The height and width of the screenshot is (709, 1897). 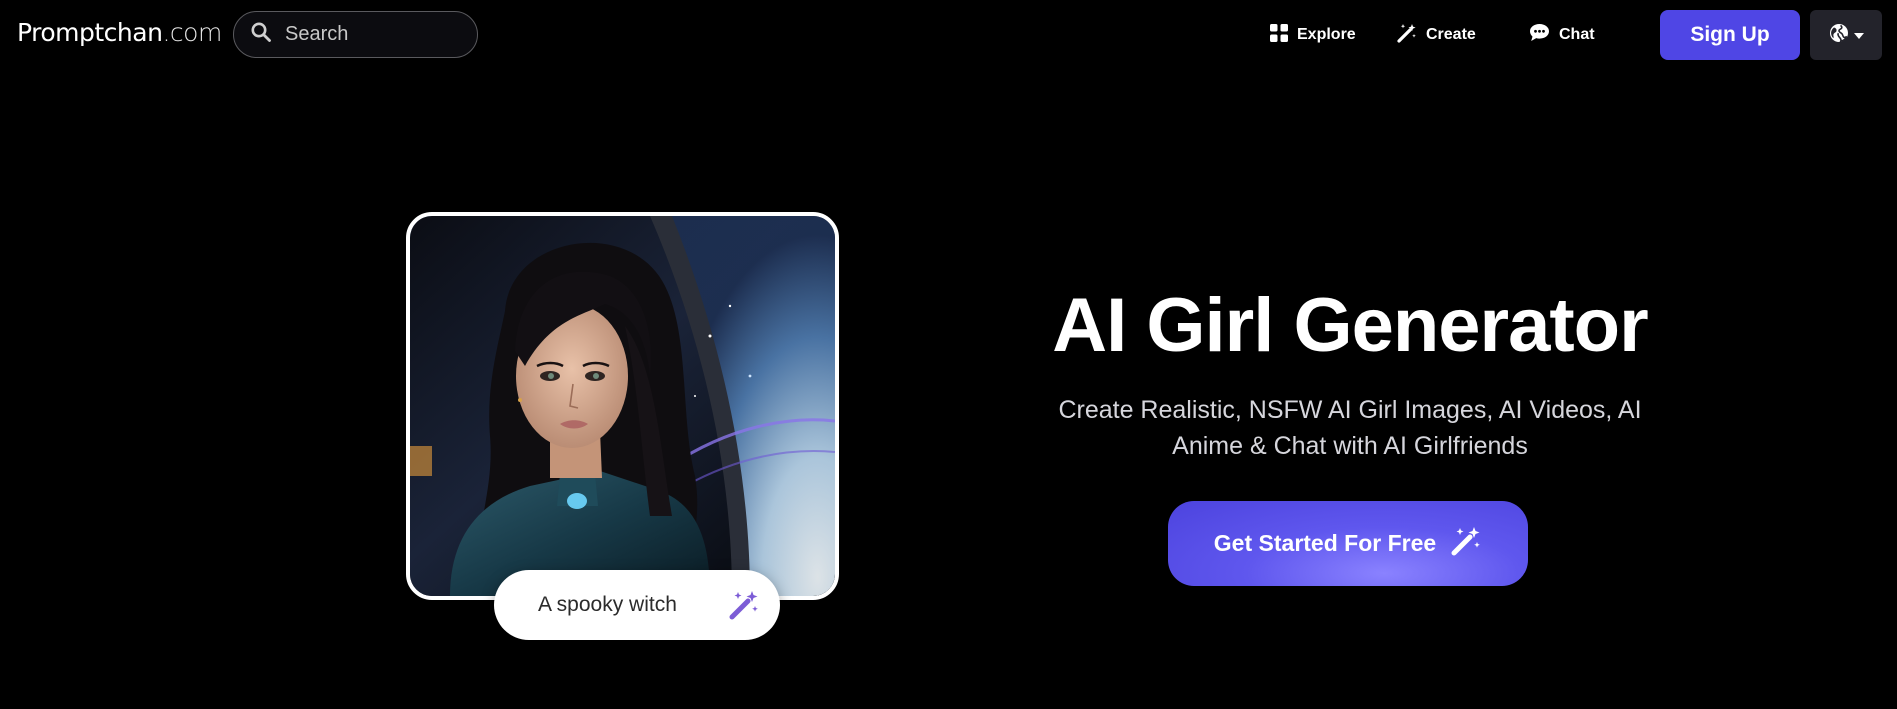 I want to click on search-icon, so click(x=261, y=34).